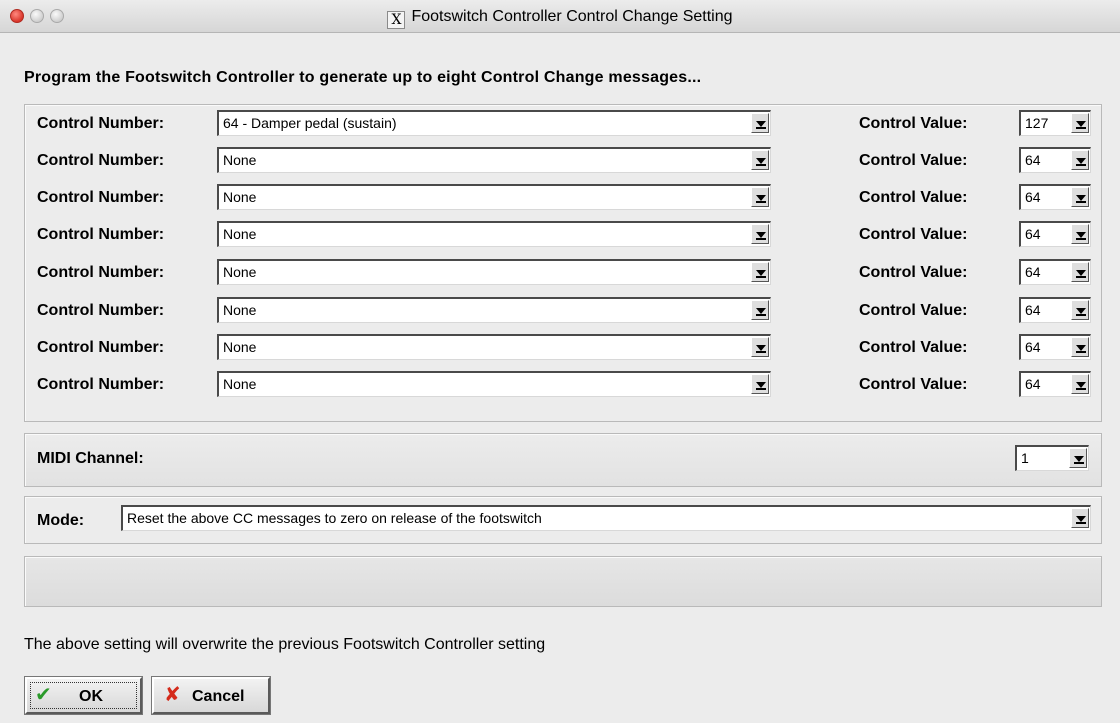  I want to click on mode-label: Mode:, so click(61, 520).